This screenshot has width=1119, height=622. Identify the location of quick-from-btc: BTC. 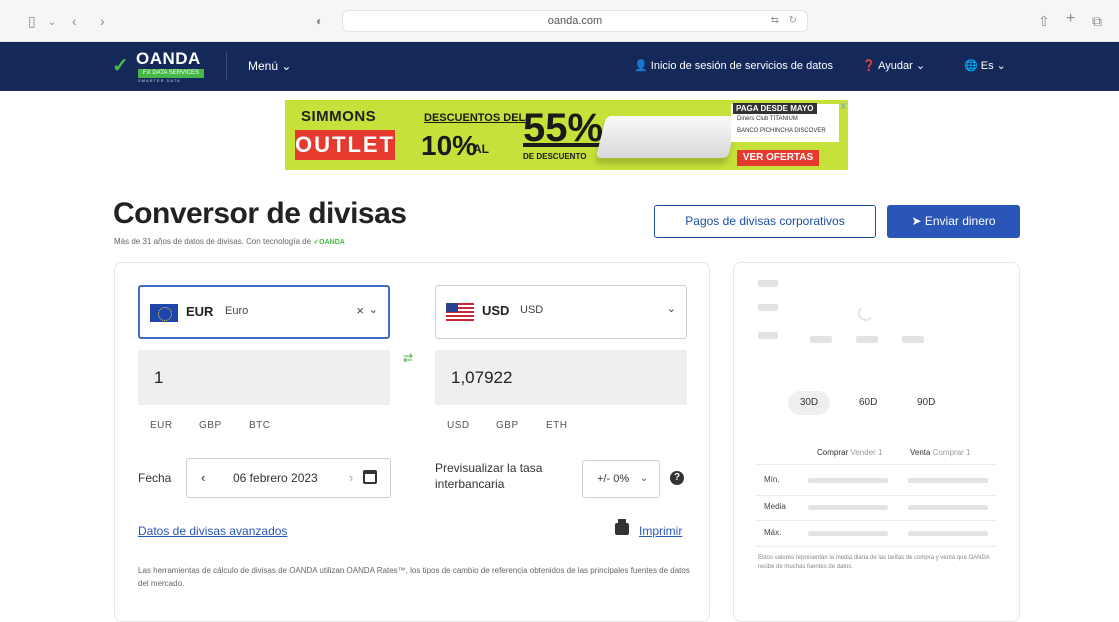
(260, 425).